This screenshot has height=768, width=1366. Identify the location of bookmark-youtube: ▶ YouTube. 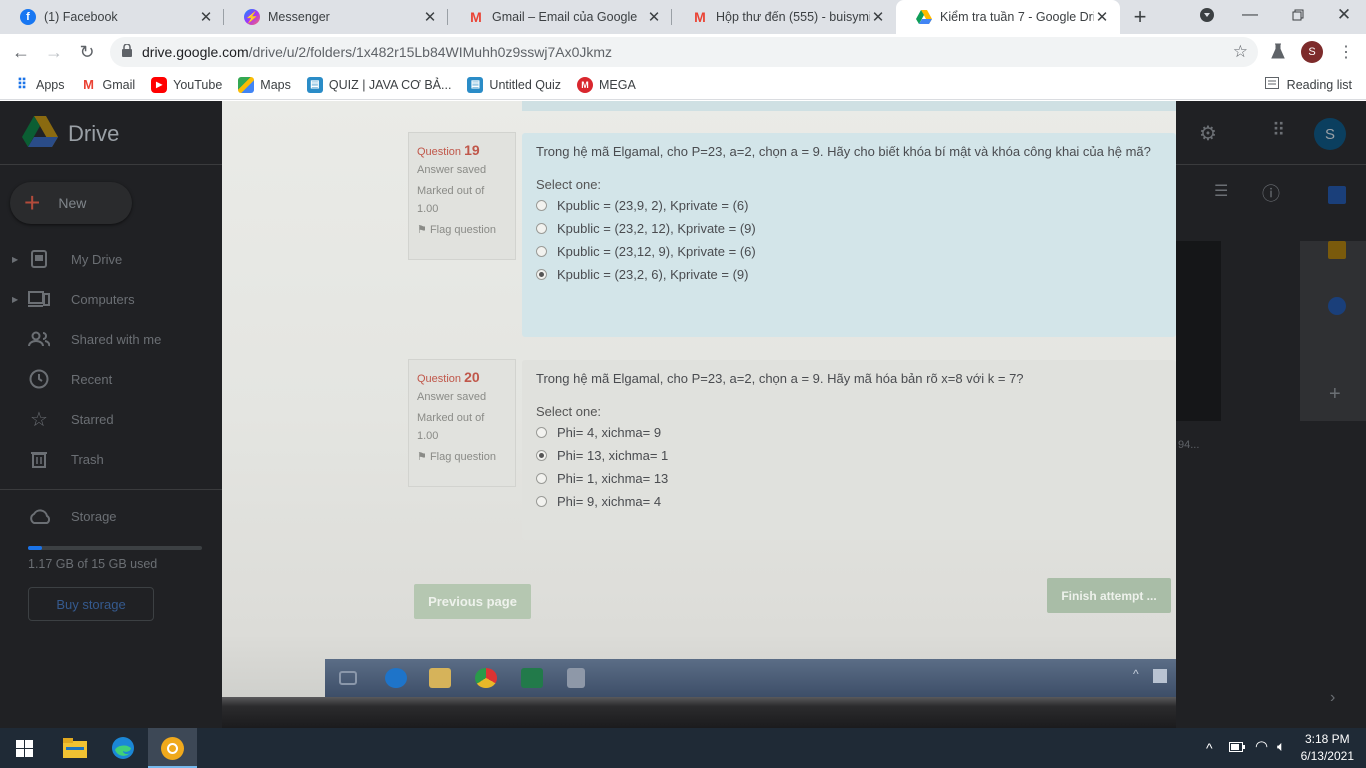
(186, 84).